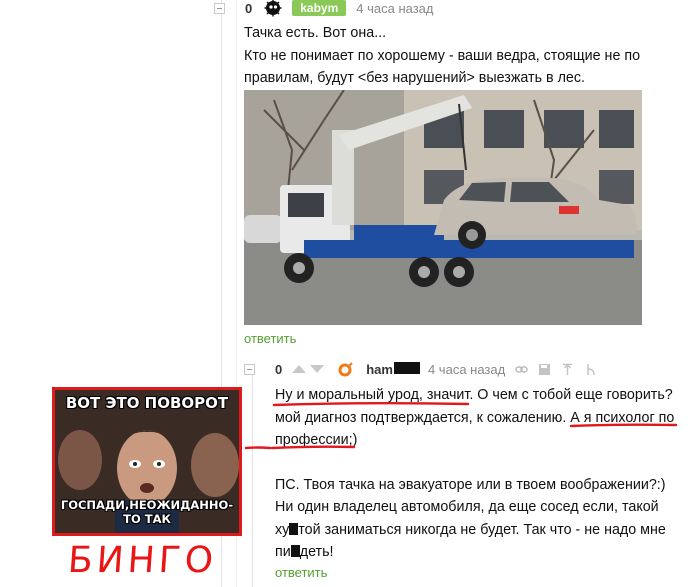 The height and width of the screenshot is (587, 700). Describe the element at coordinates (142, 560) in the screenshot. I see `bingo-annotation: БИНГО` at that location.